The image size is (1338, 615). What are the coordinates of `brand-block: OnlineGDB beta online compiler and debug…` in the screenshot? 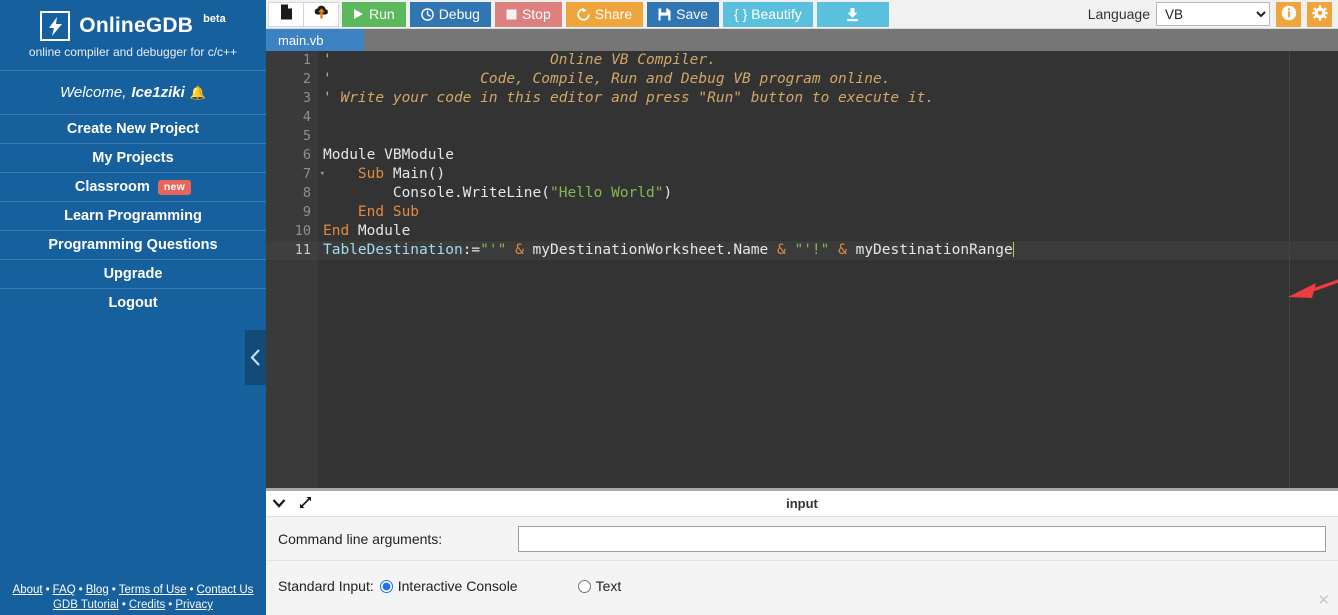 It's located at (133, 35).